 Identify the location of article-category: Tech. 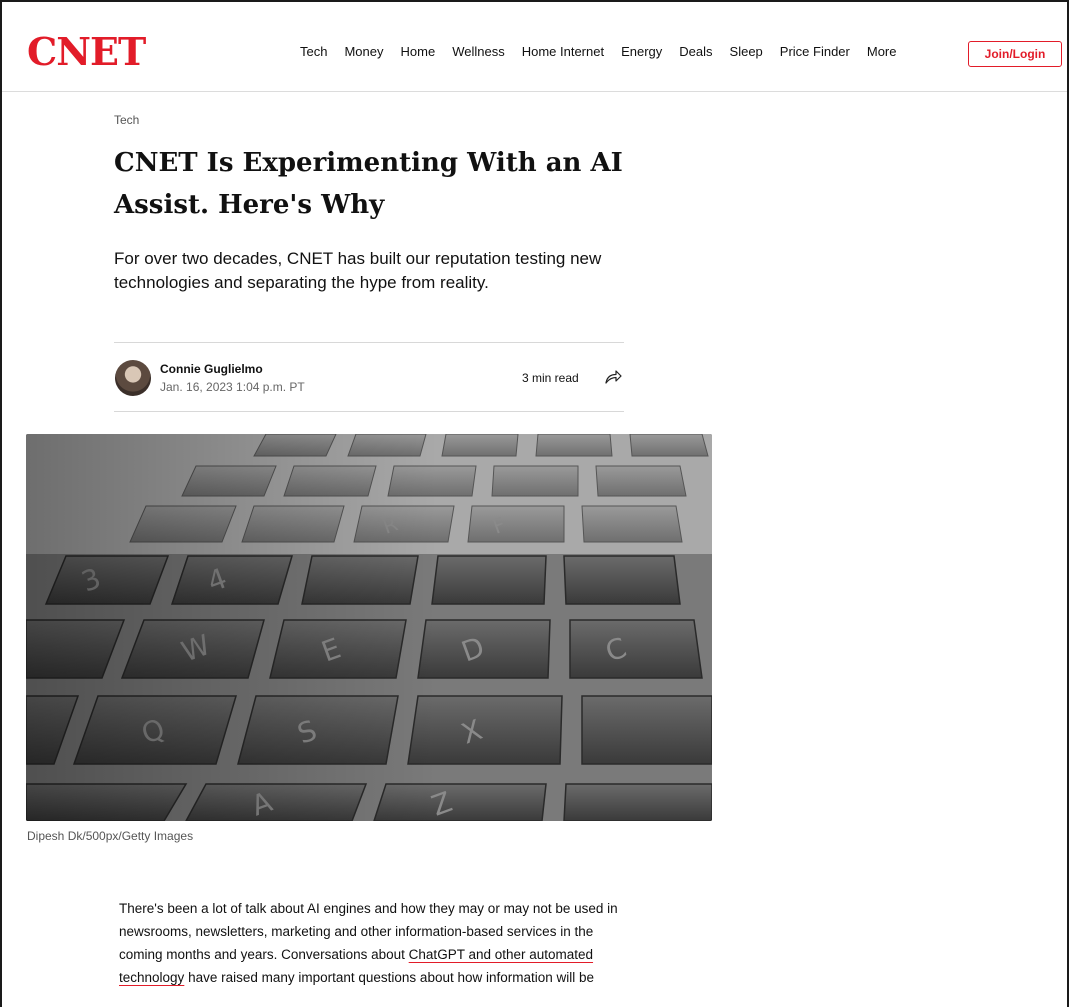
(126, 120).